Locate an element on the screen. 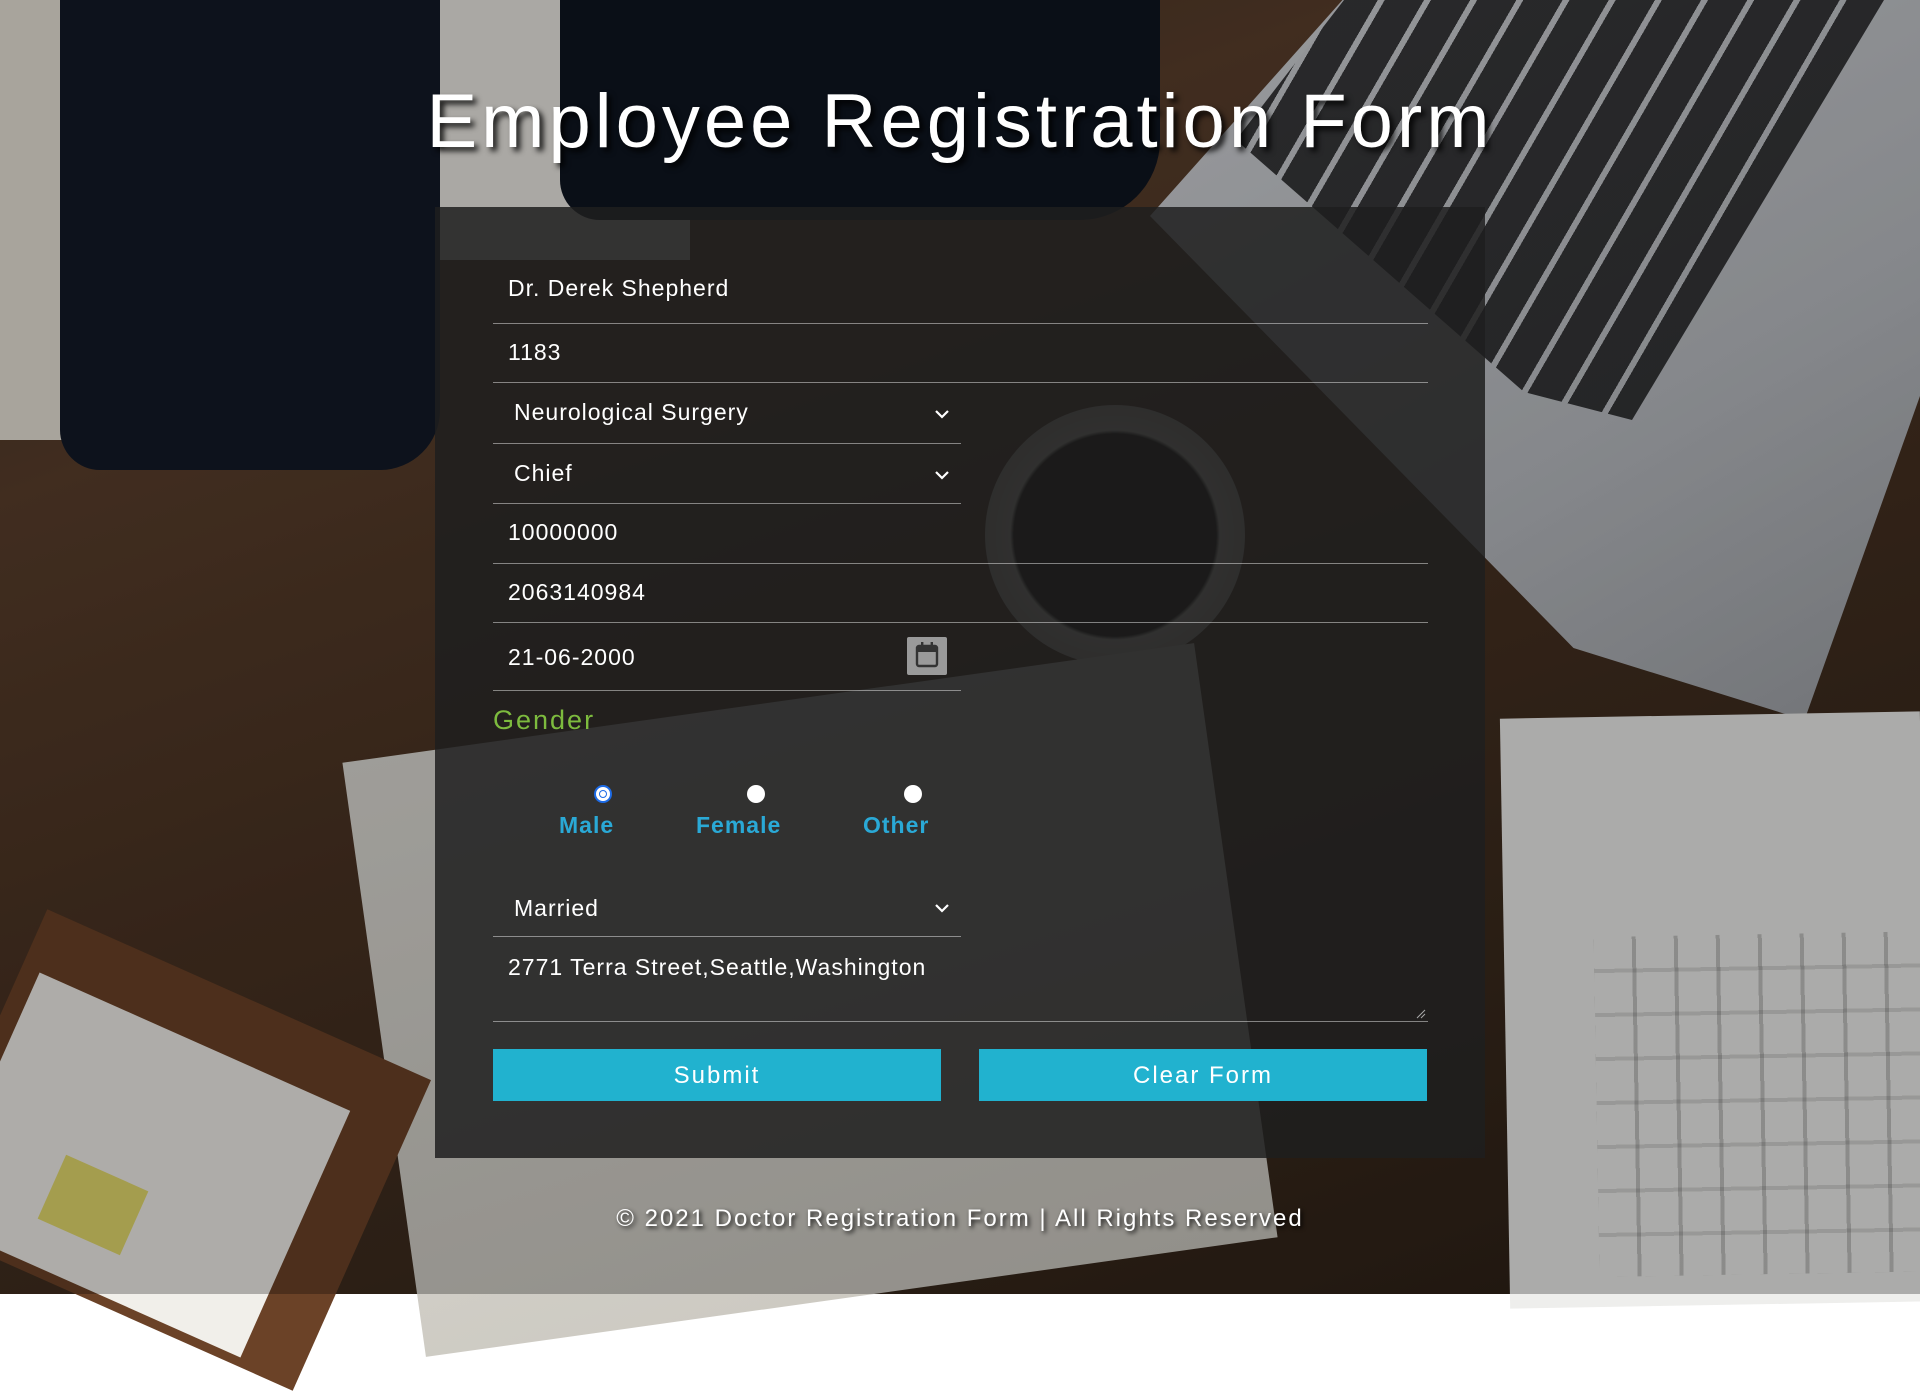  employee-id-value: 1183 is located at coordinates (535, 352).